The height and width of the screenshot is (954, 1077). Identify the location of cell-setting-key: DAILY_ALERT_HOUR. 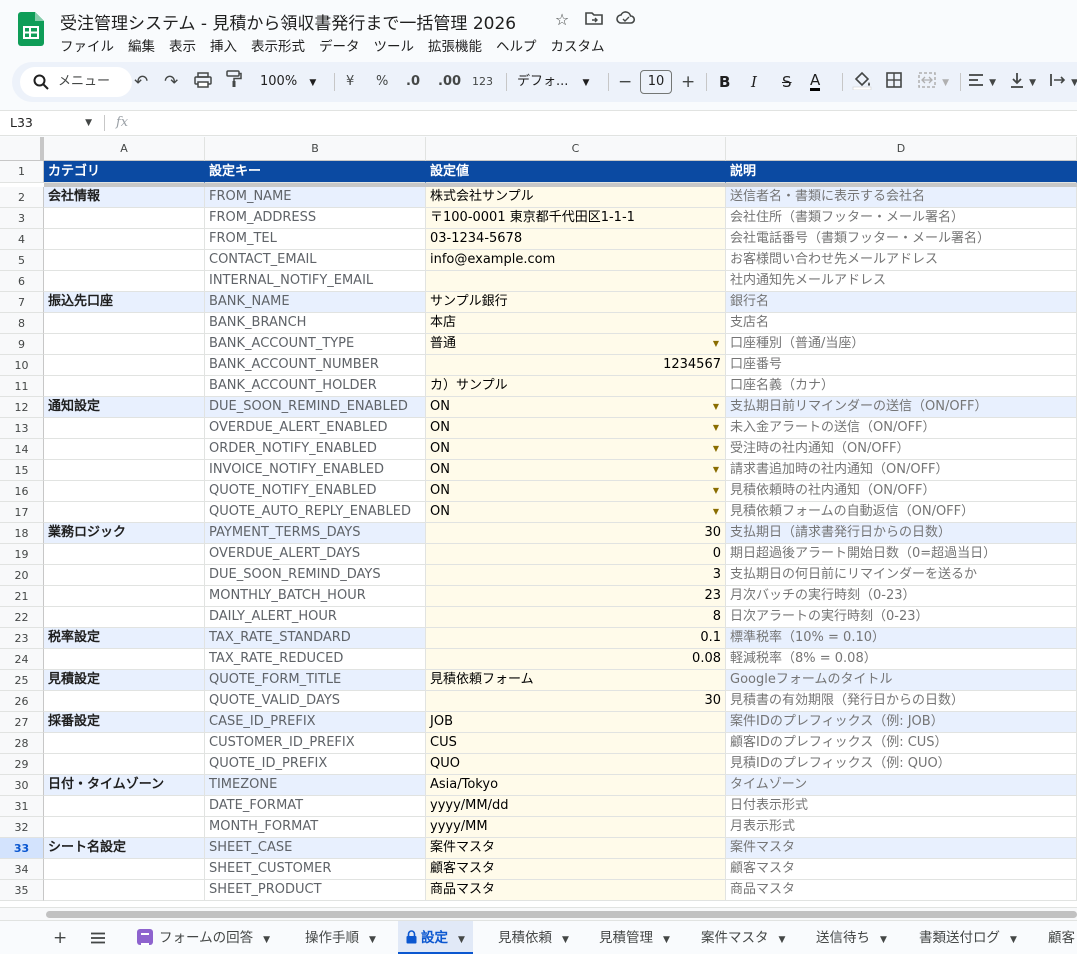
(315, 617).